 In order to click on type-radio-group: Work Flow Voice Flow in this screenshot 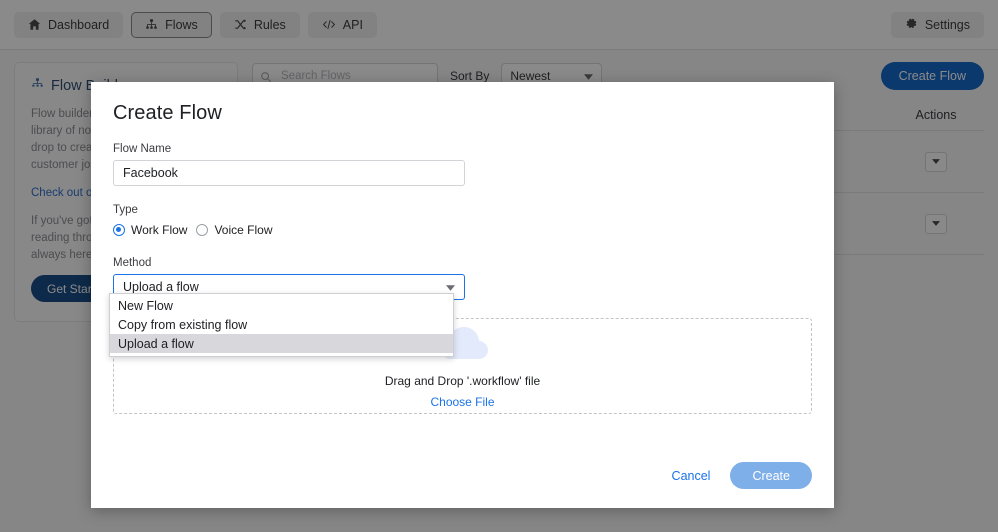, I will do `click(462, 230)`.